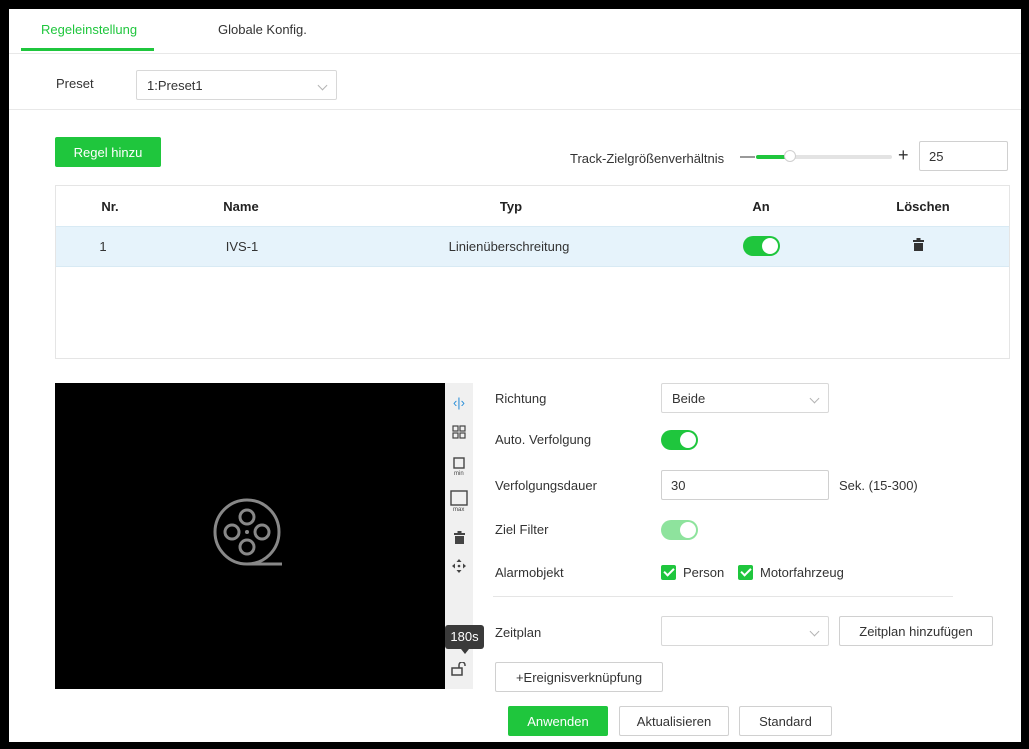  Describe the element at coordinates (761, 206) in the screenshot. I see `column-header-an: An` at that location.